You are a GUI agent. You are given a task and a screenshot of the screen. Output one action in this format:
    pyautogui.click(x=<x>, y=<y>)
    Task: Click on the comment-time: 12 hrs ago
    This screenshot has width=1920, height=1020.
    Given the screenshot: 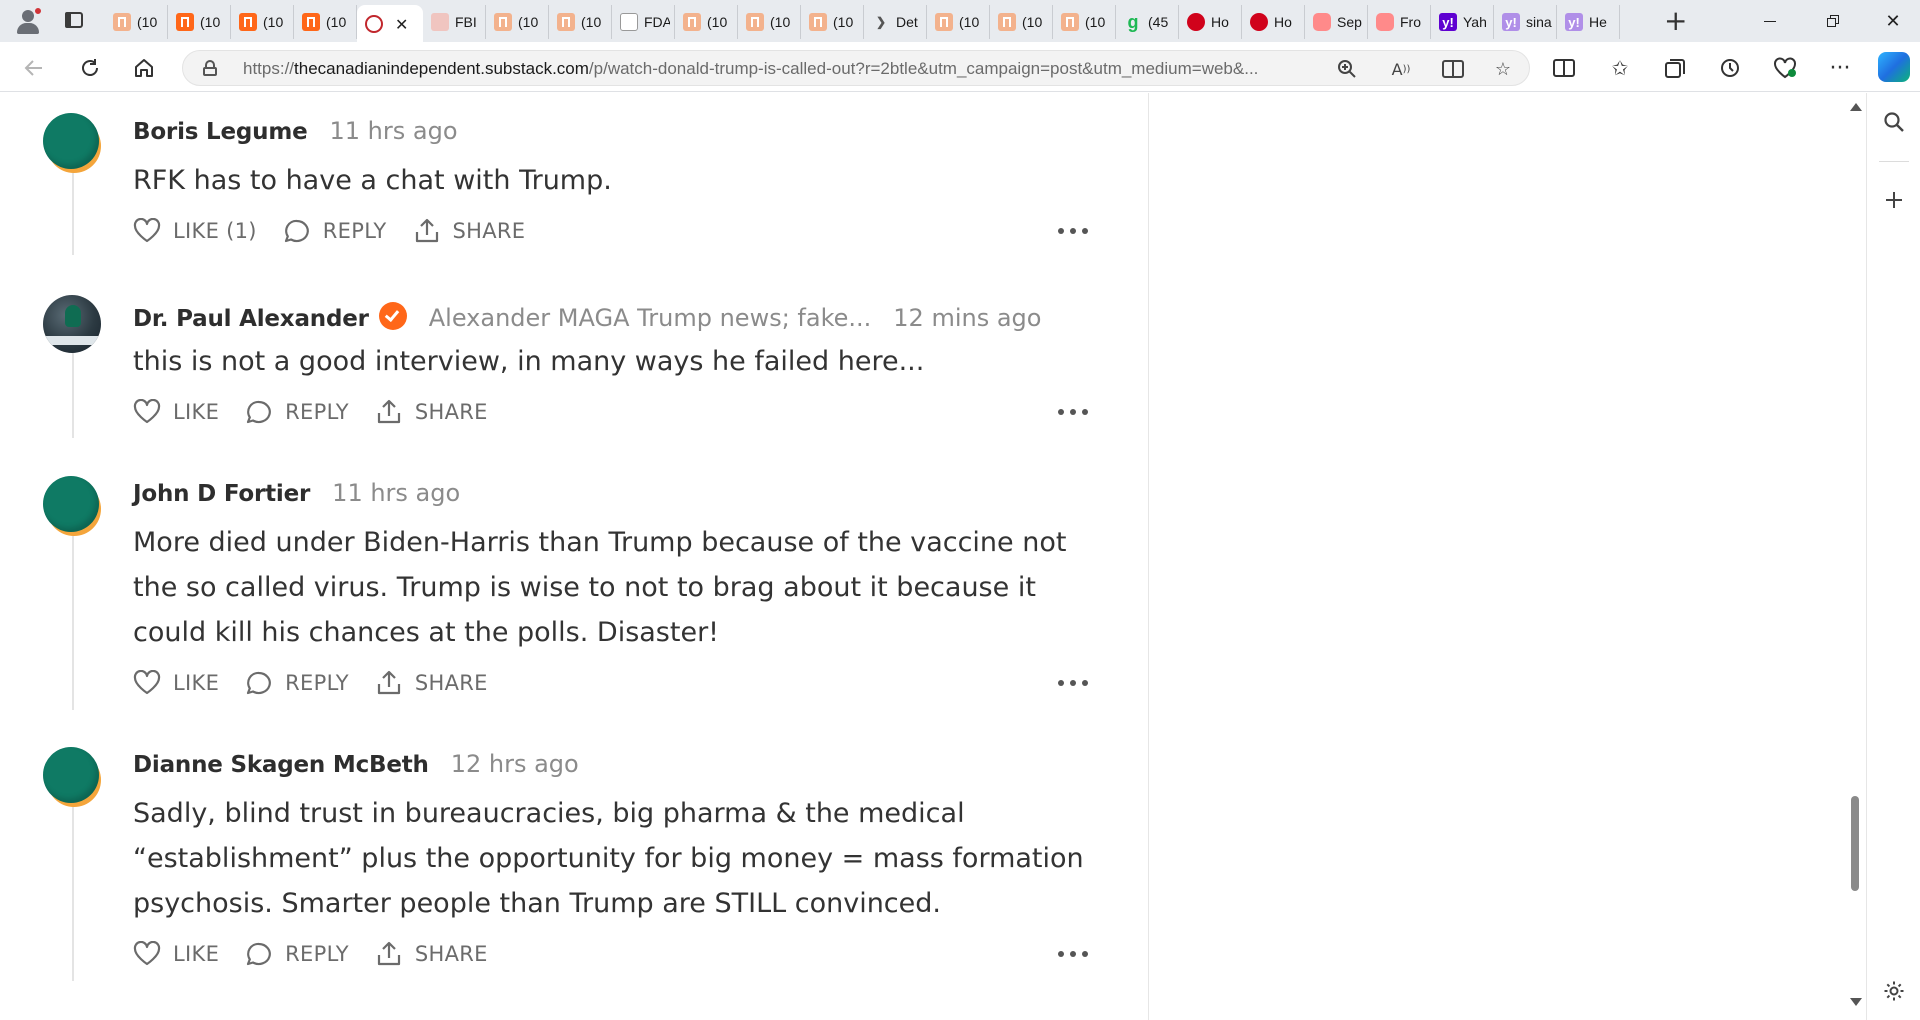 What is the action you would take?
    pyautogui.click(x=515, y=764)
    